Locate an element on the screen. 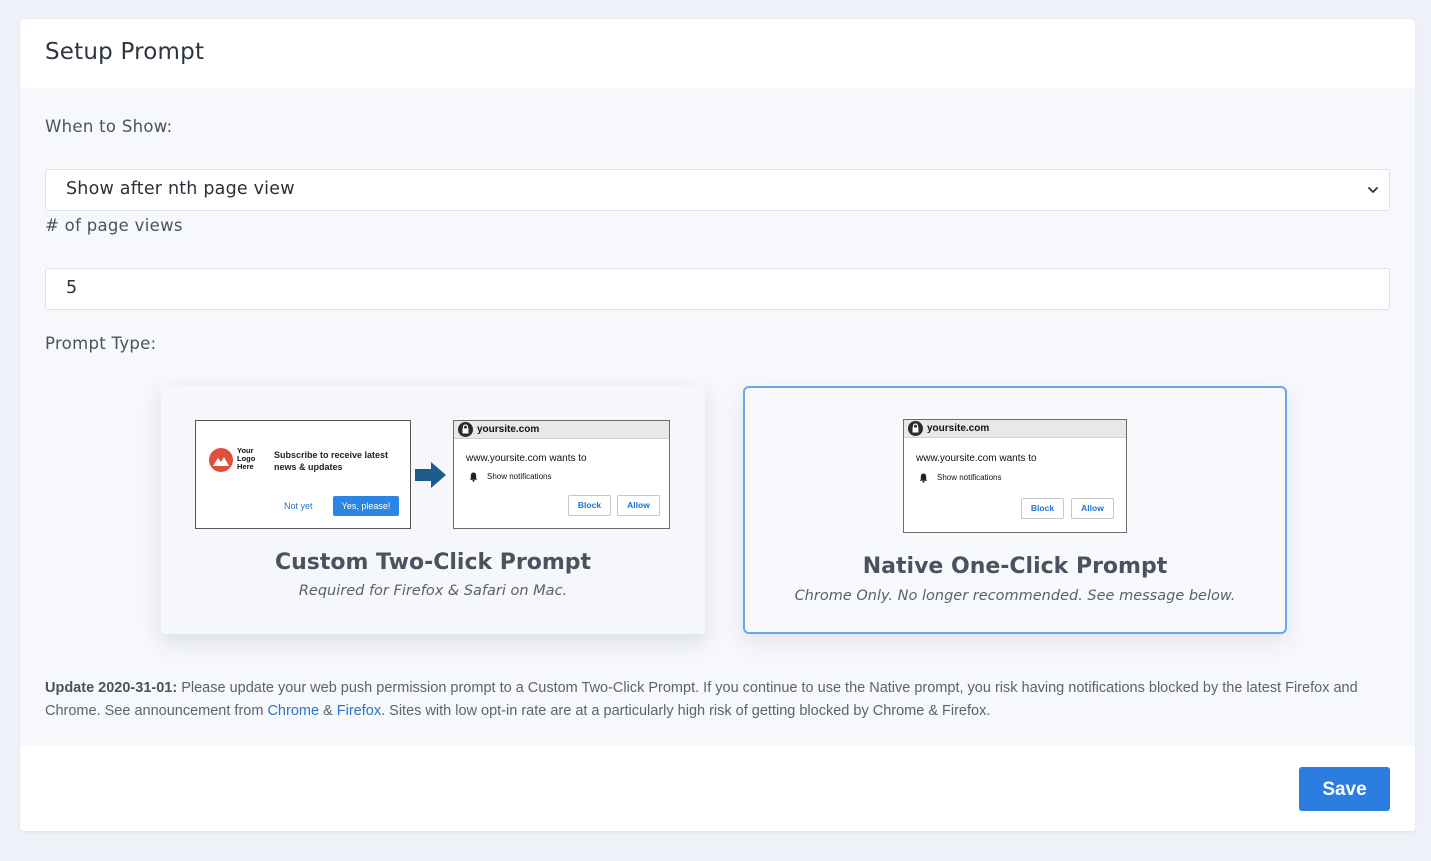 The image size is (1431, 861). save-button: Save is located at coordinates (1344, 789).